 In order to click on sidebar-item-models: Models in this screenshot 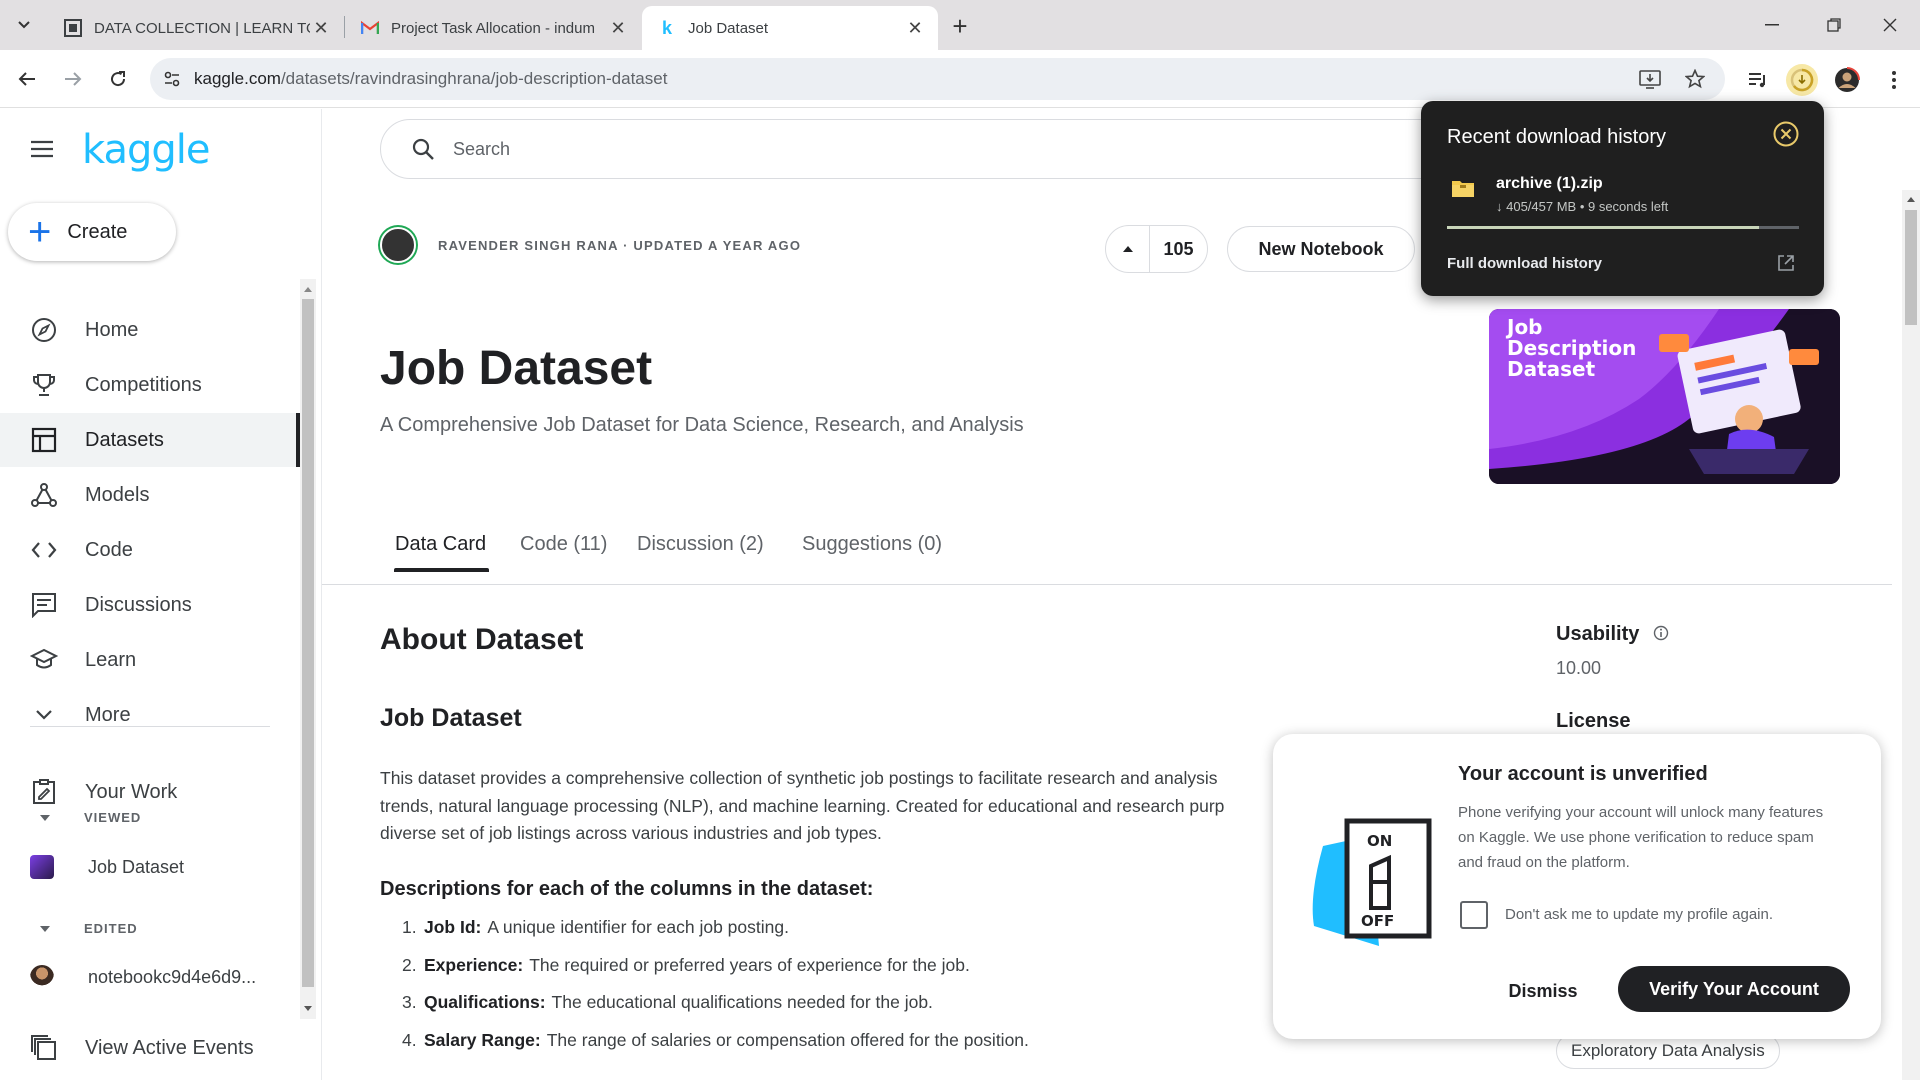, I will do `click(150, 495)`.